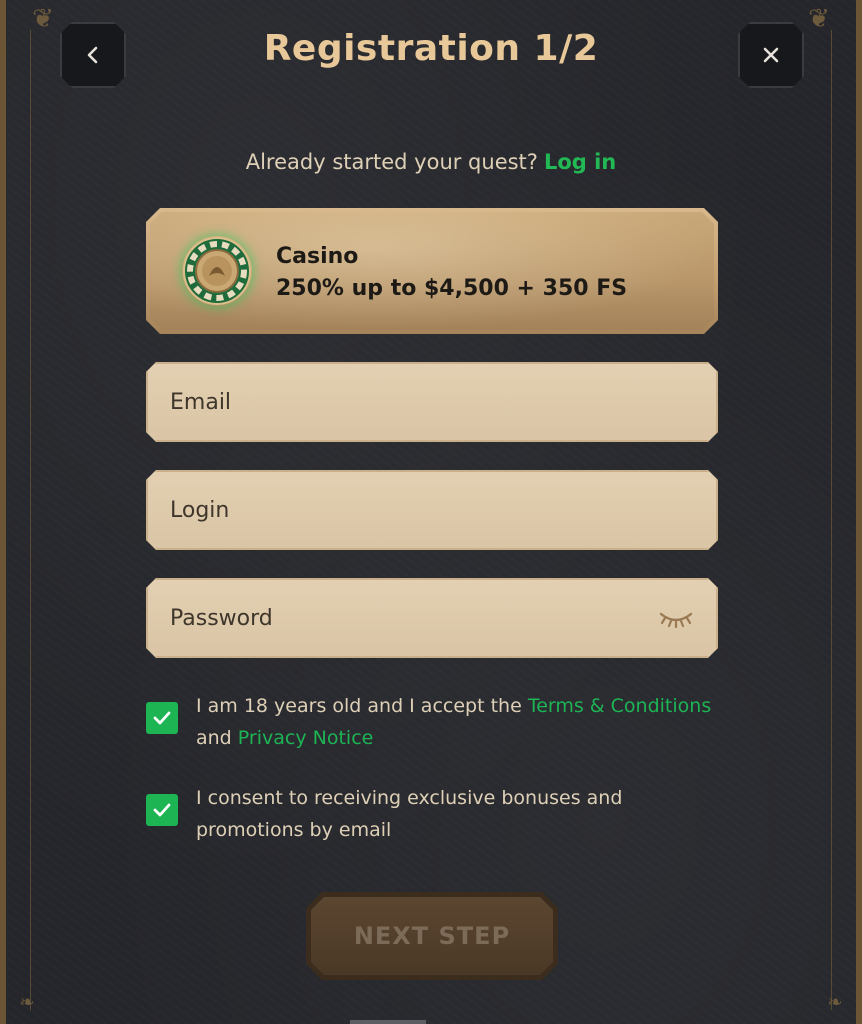 The width and height of the screenshot is (862, 1024). I want to click on inner-border-right, so click(831, 520).